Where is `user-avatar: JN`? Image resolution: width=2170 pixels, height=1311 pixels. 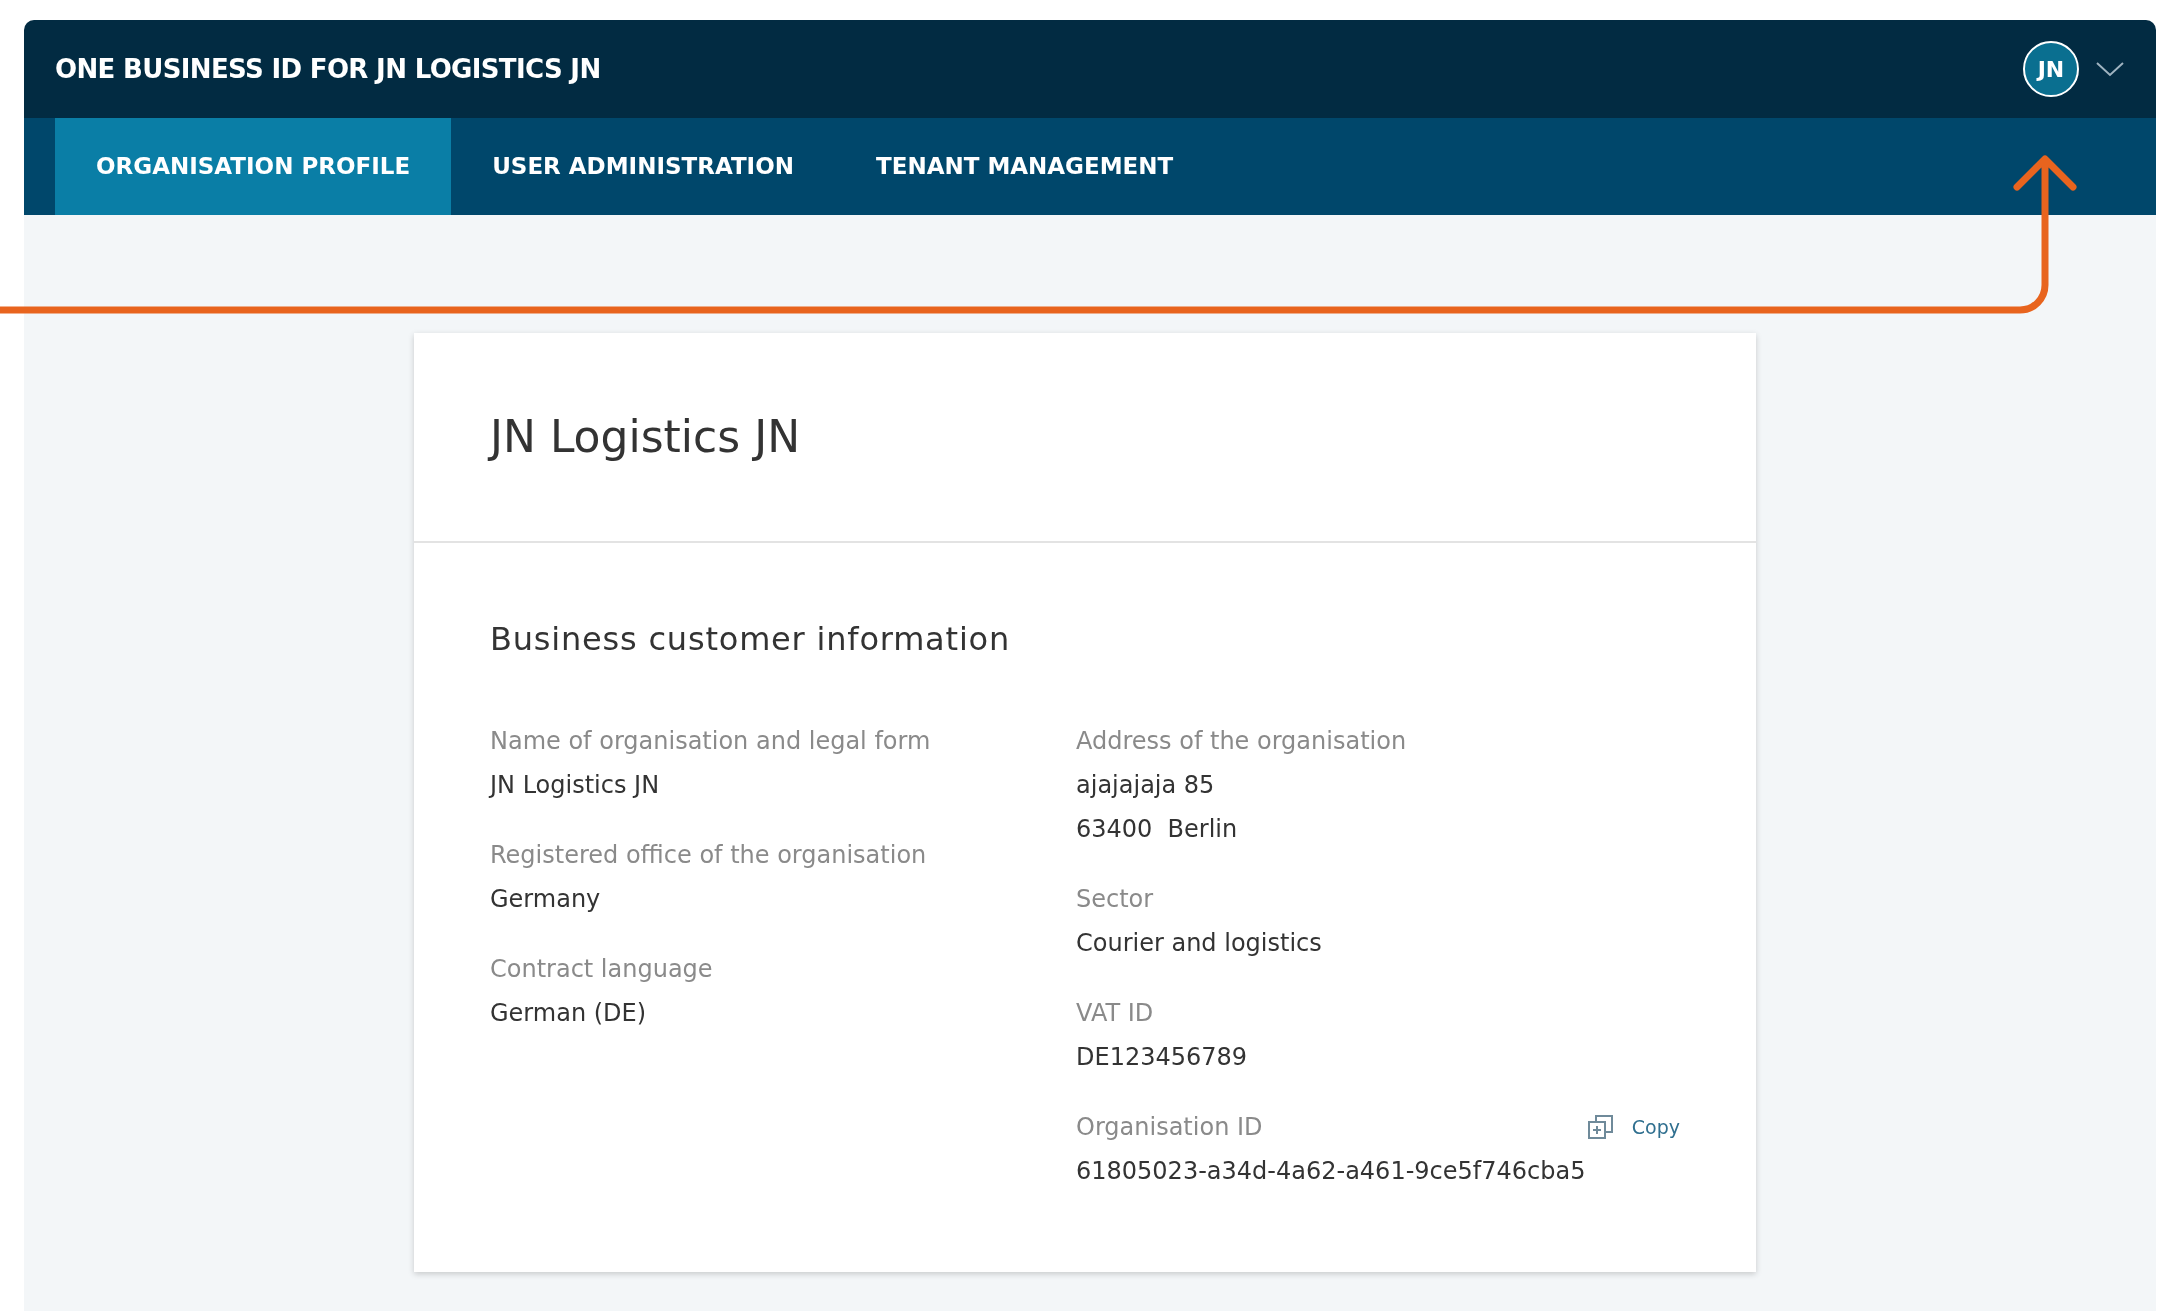 user-avatar: JN is located at coordinates (2051, 69).